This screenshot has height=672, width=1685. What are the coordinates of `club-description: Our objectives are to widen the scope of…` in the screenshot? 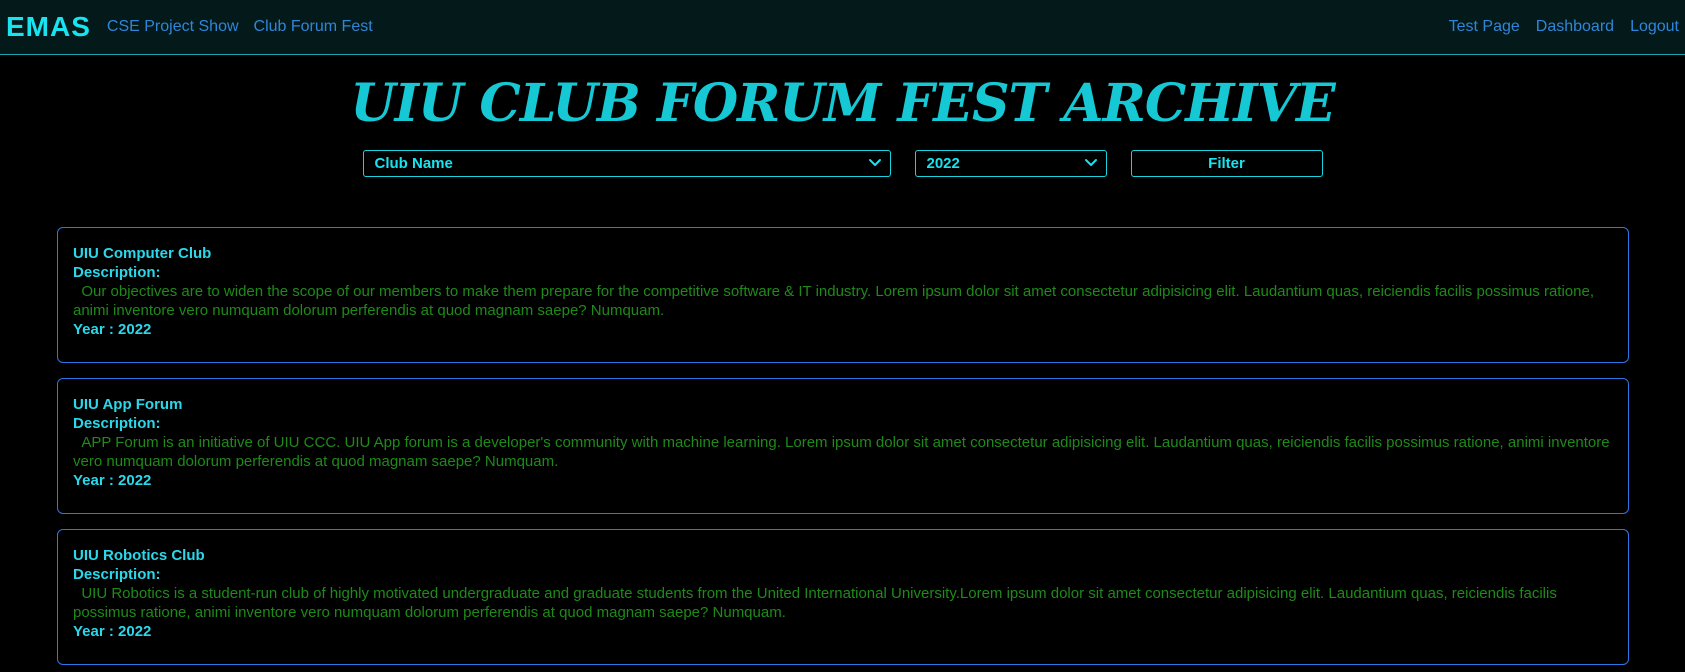 It's located at (836, 301).